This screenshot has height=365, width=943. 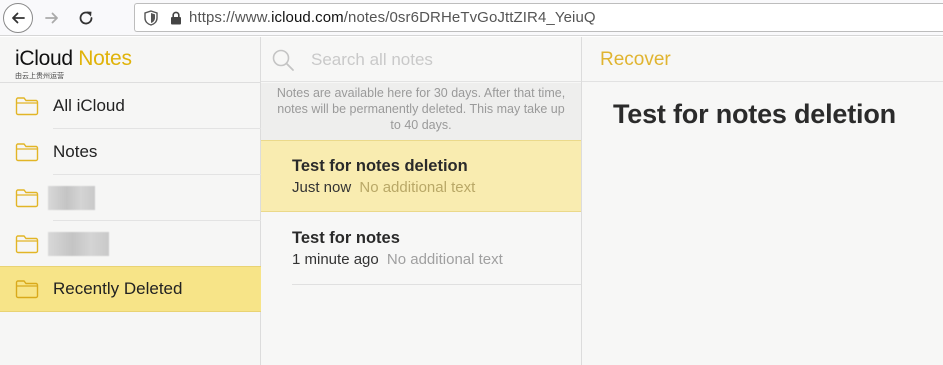 I want to click on brand-title-notes: Notes, so click(x=105, y=58).